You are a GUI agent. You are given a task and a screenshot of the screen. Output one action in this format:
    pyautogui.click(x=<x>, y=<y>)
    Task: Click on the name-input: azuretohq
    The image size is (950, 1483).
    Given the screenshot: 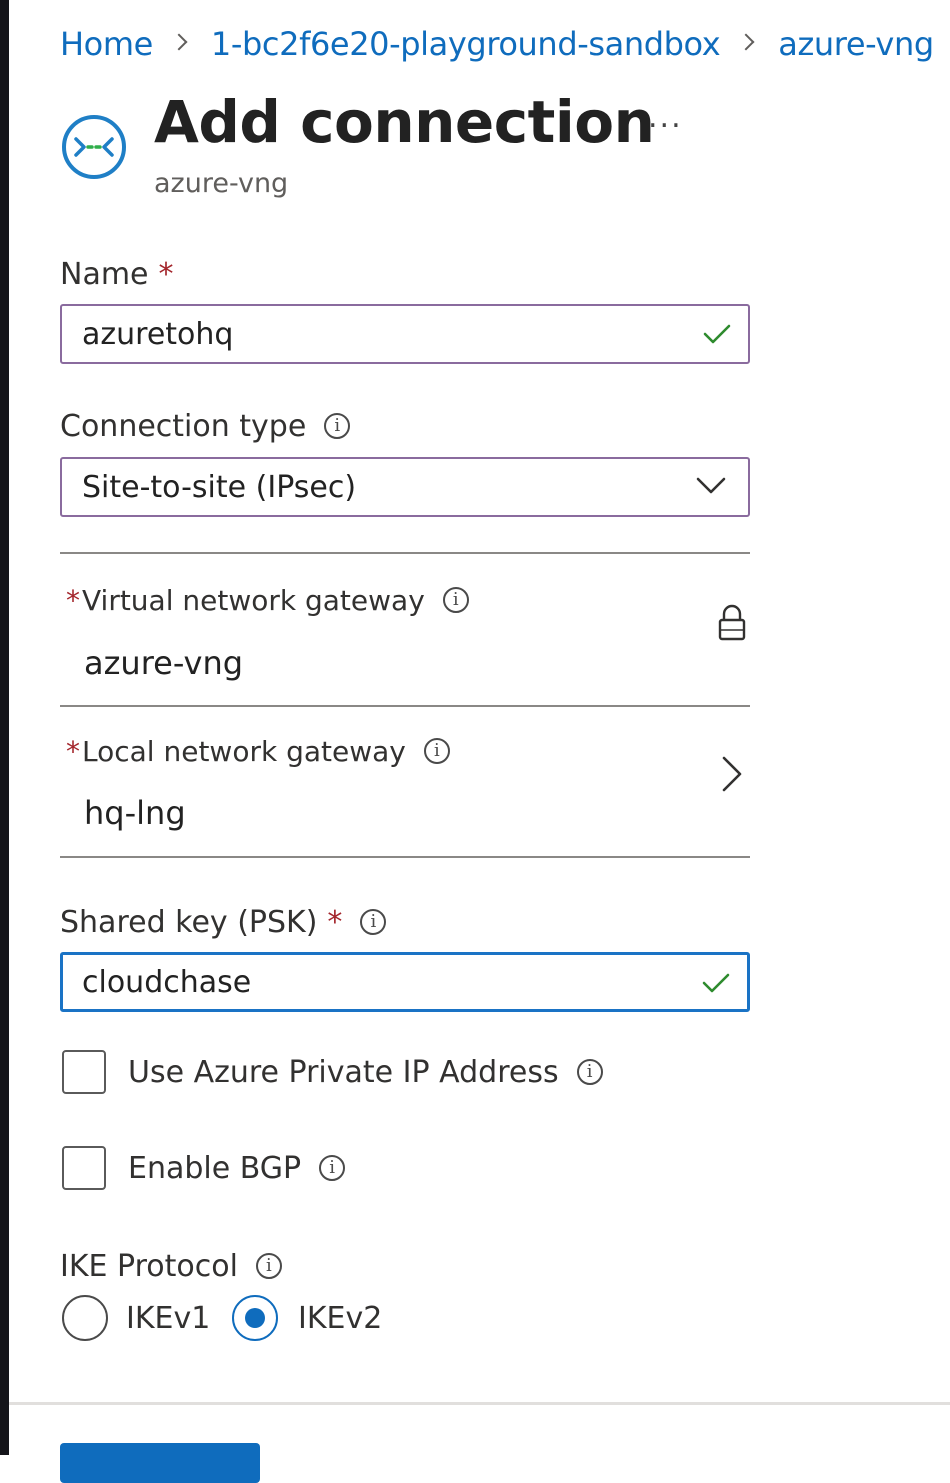 What is the action you would take?
    pyautogui.click(x=405, y=334)
    